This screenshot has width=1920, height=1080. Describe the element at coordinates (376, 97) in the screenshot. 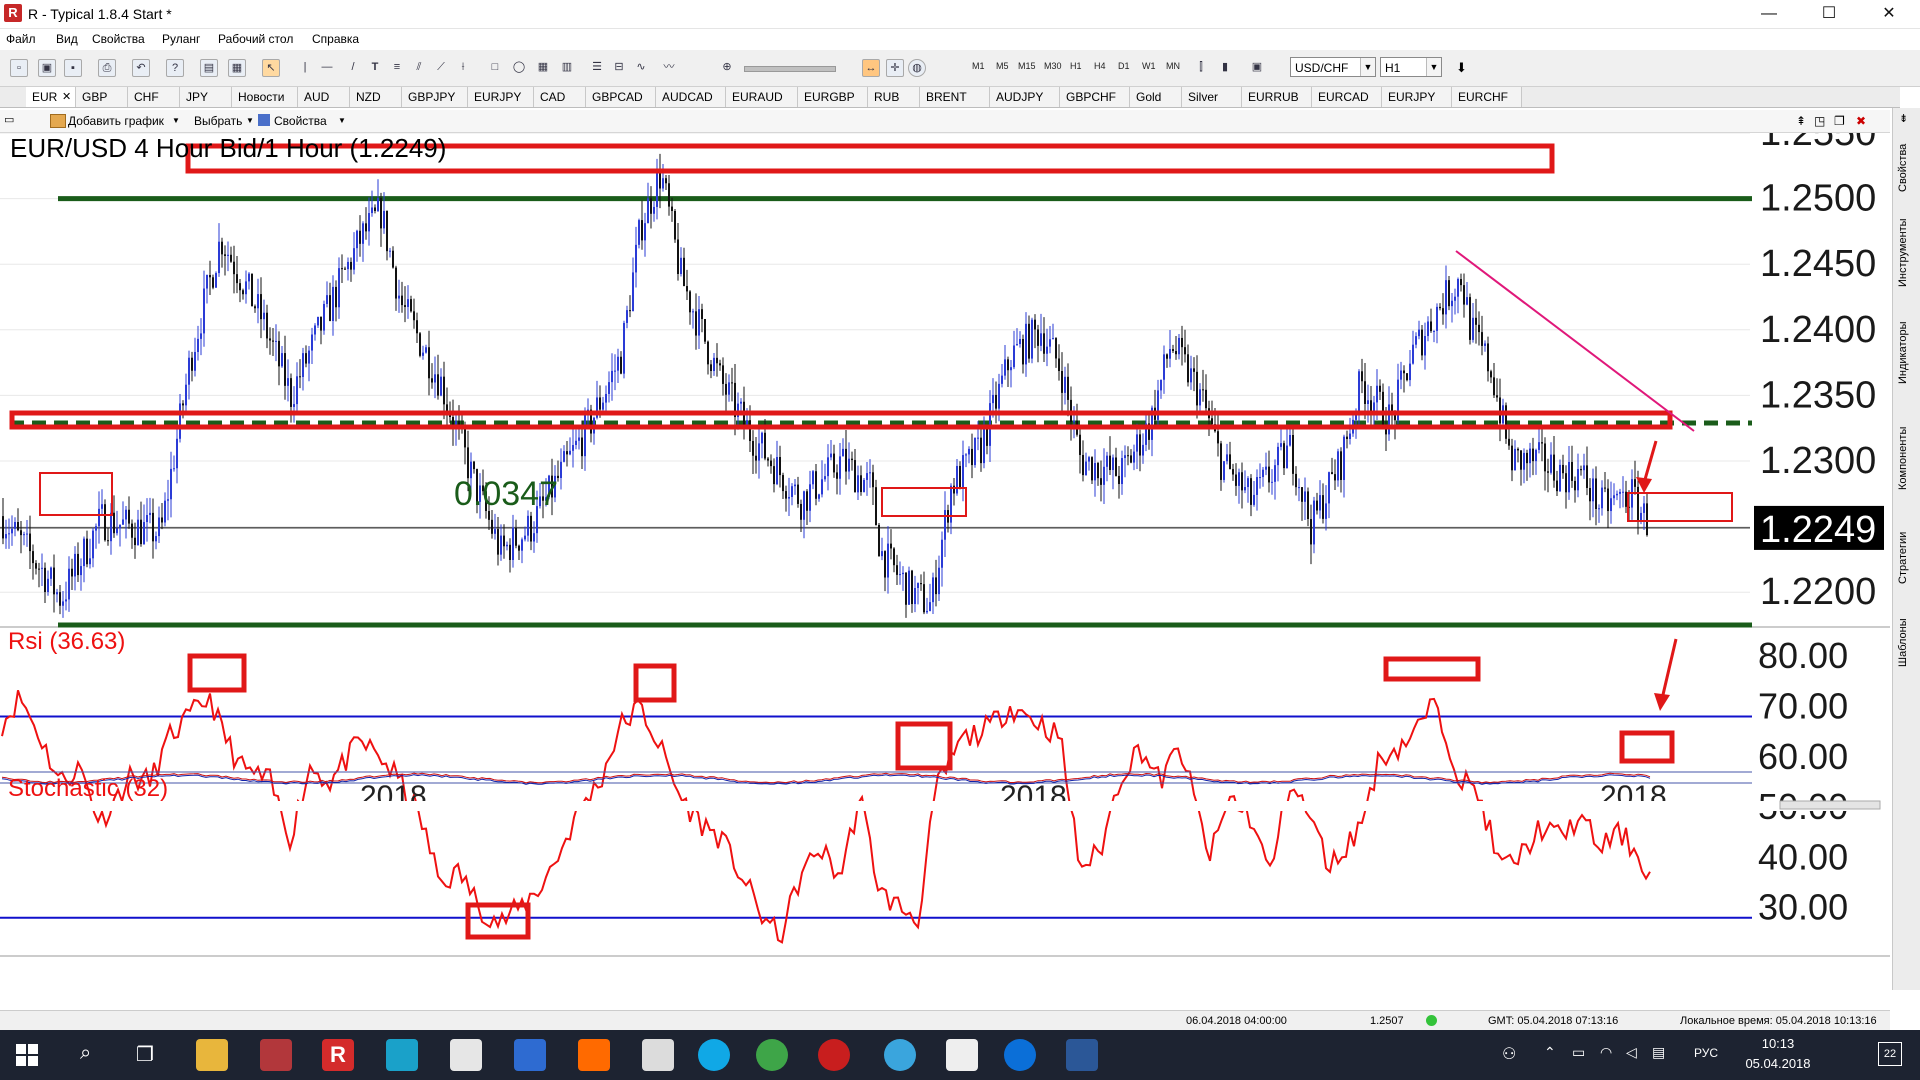

I see `tab-nzd: NZD` at that location.